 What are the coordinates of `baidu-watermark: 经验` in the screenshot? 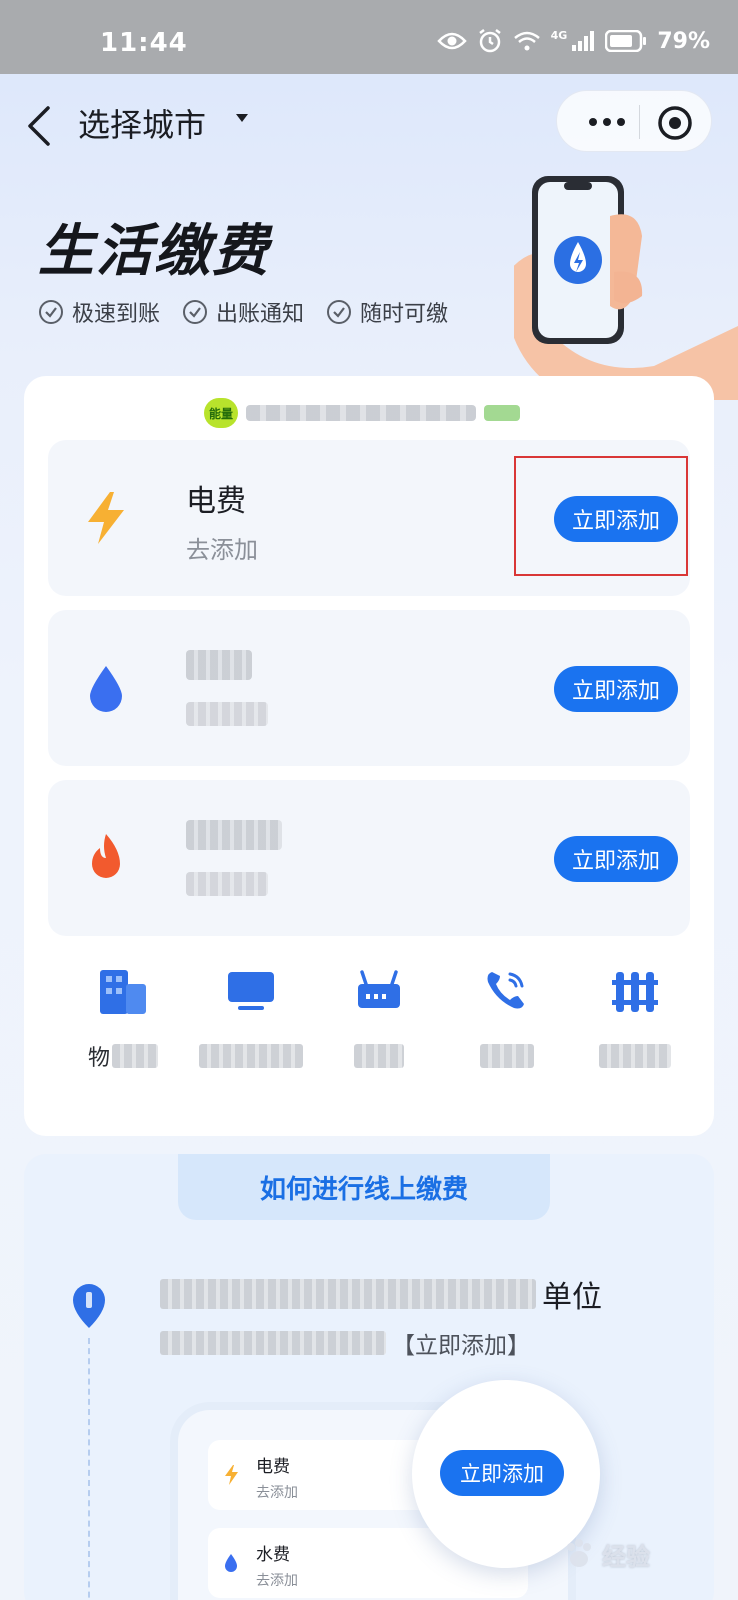 It's located at (647, 1554).